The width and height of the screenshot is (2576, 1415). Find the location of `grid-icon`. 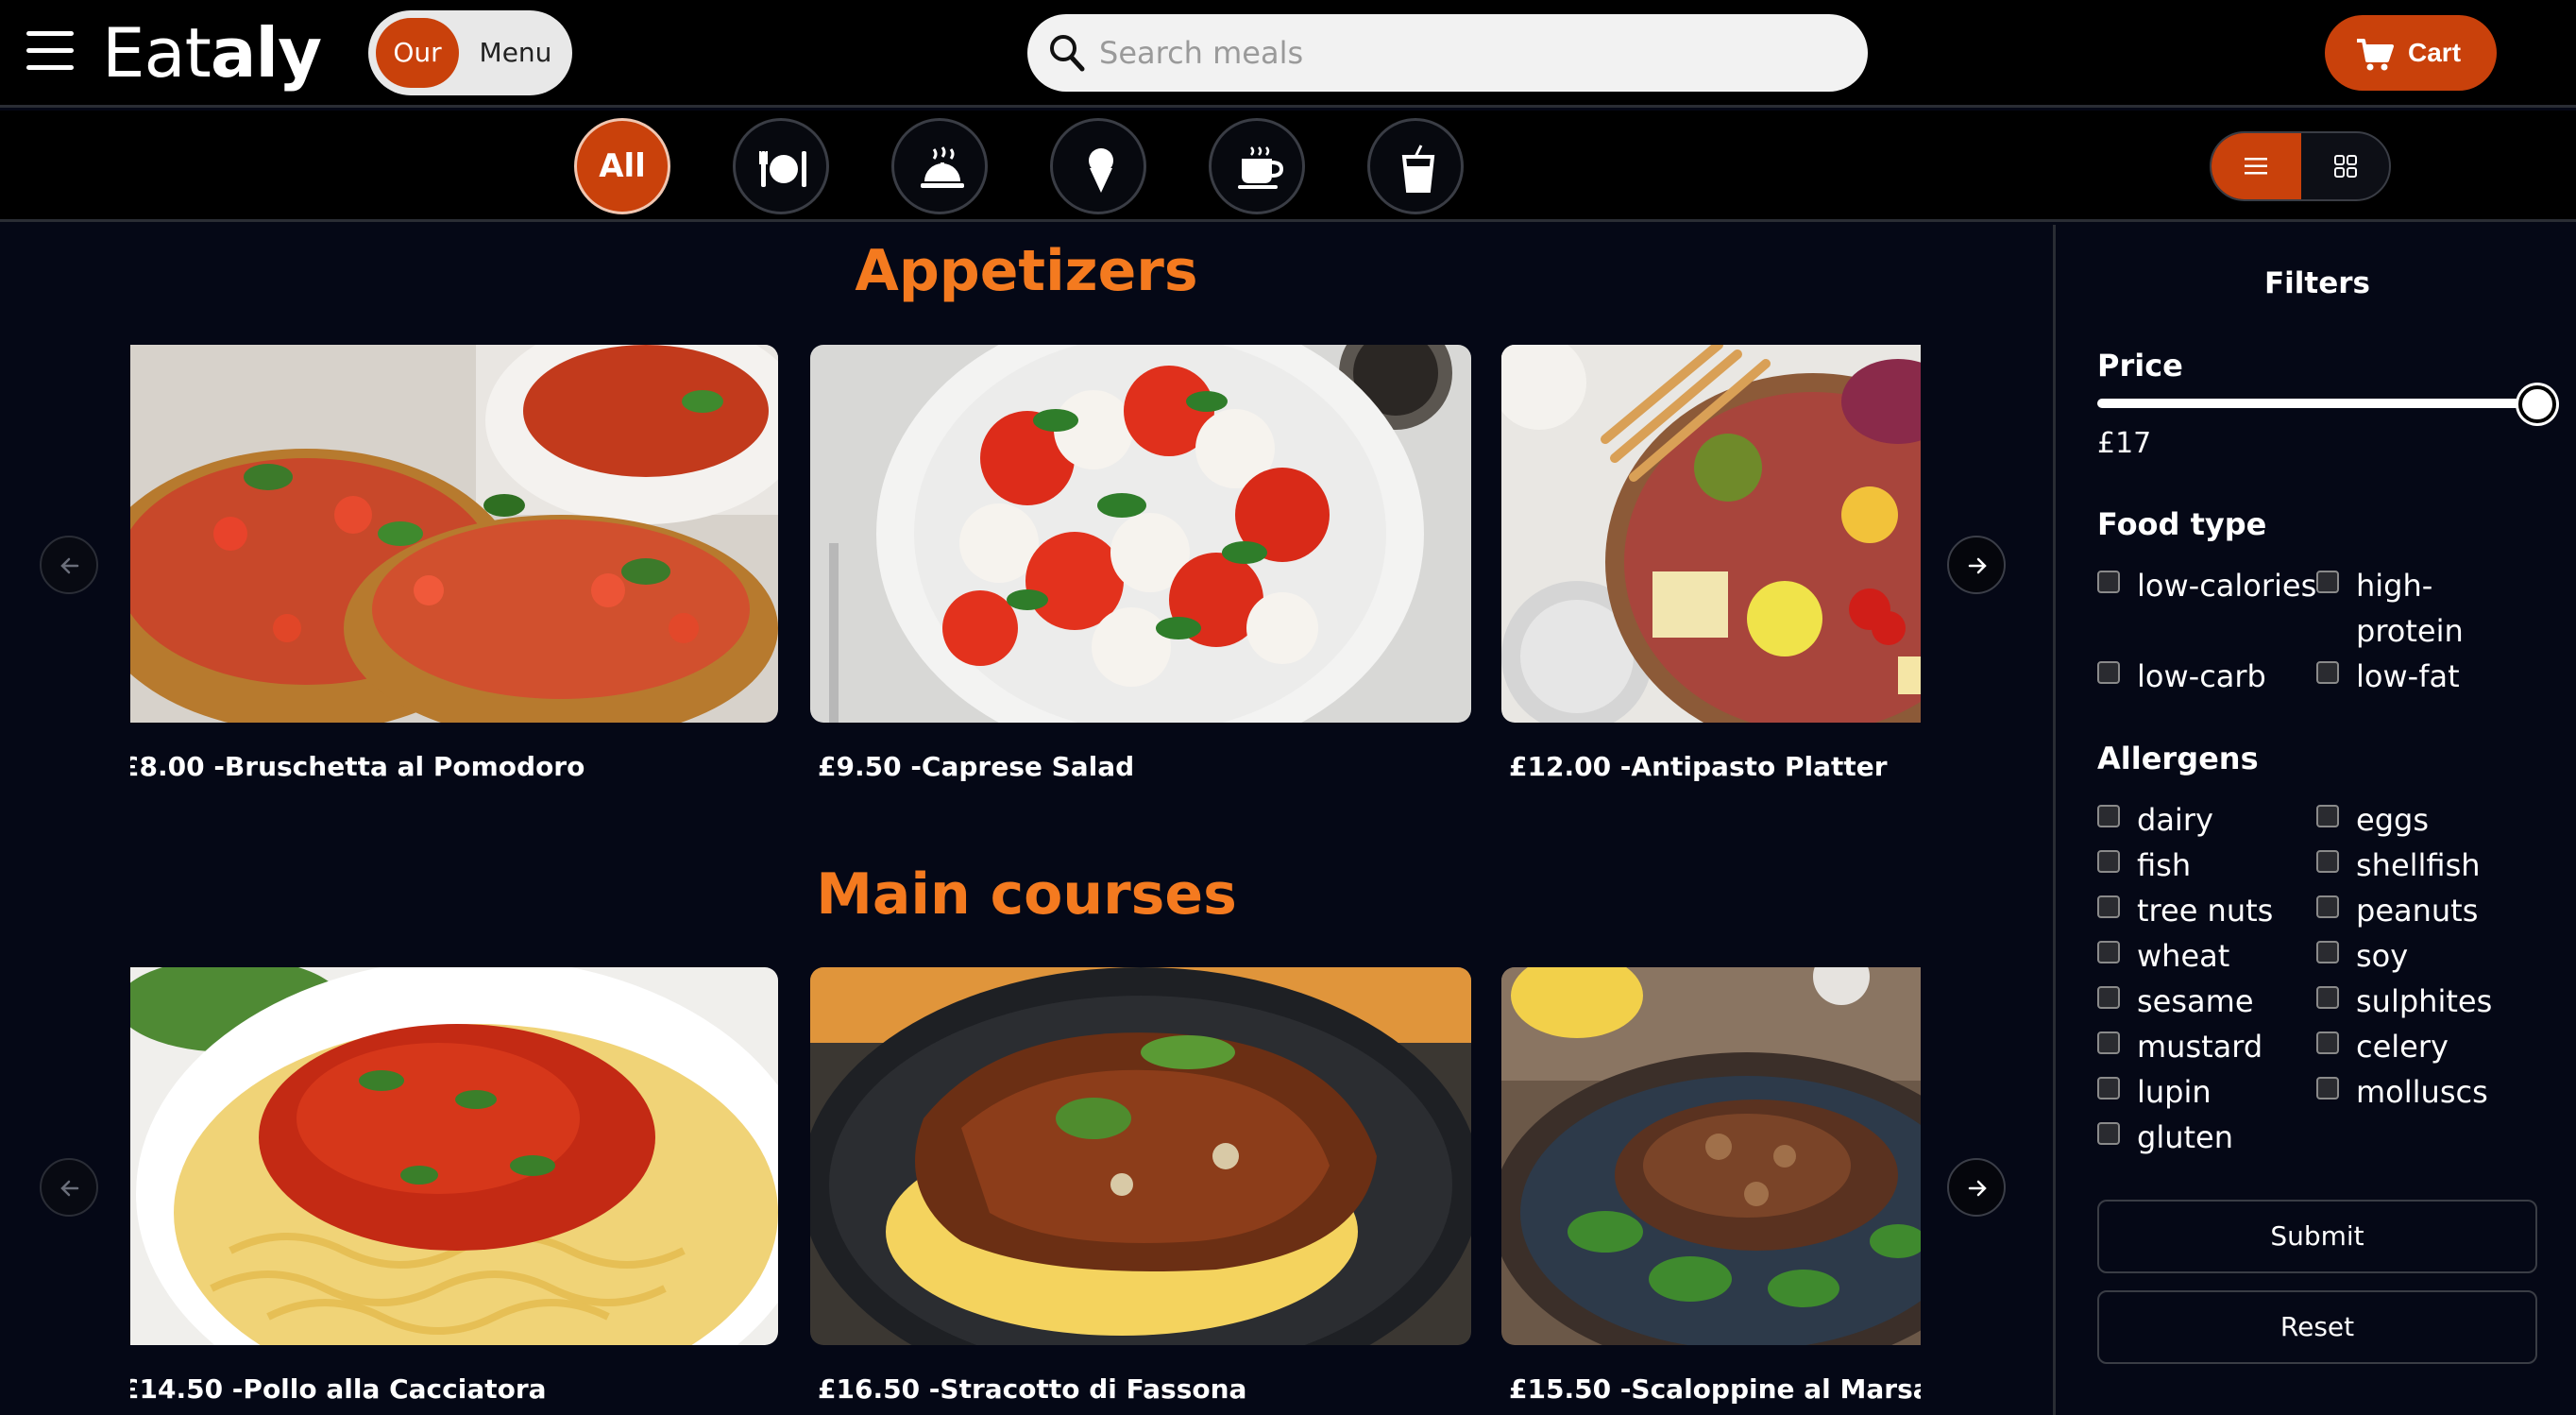

grid-icon is located at coordinates (2345, 166).